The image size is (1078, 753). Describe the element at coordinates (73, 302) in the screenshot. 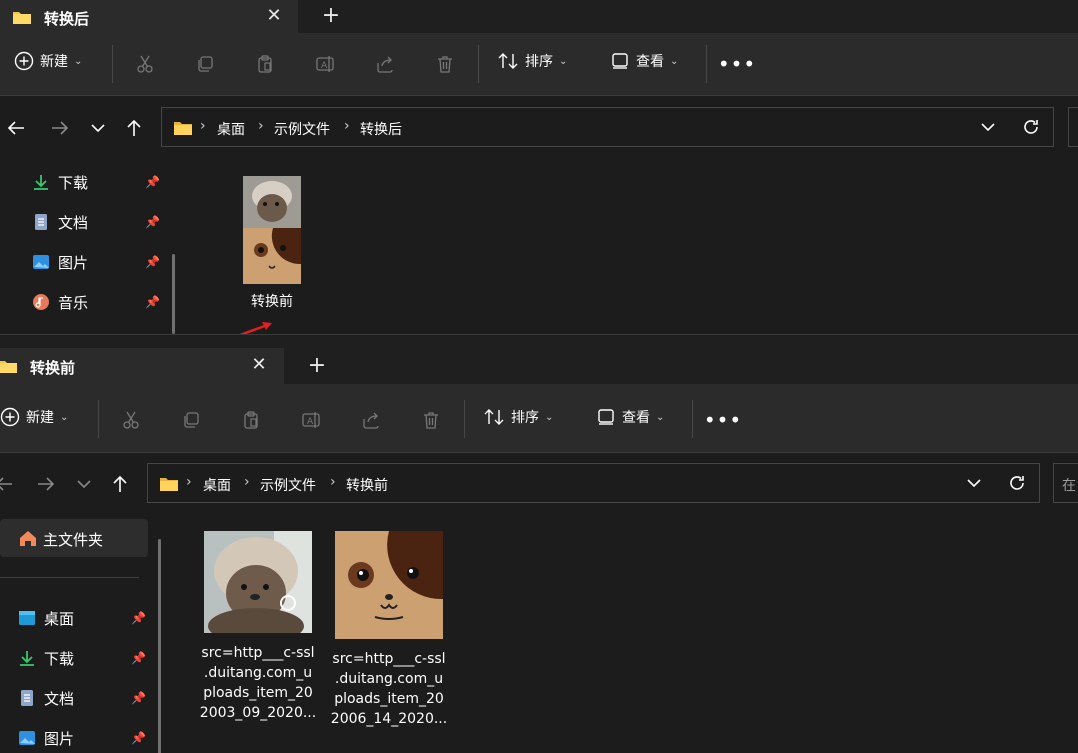

I see `sidebar-item-label: 音乐` at that location.